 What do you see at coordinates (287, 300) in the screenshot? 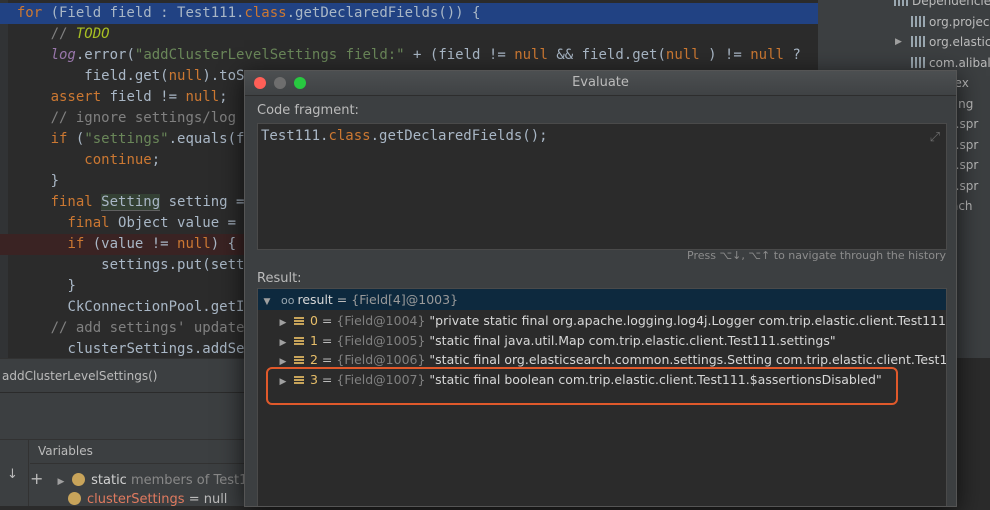
I see `watch-glasses-icon: oo` at bounding box center [287, 300].